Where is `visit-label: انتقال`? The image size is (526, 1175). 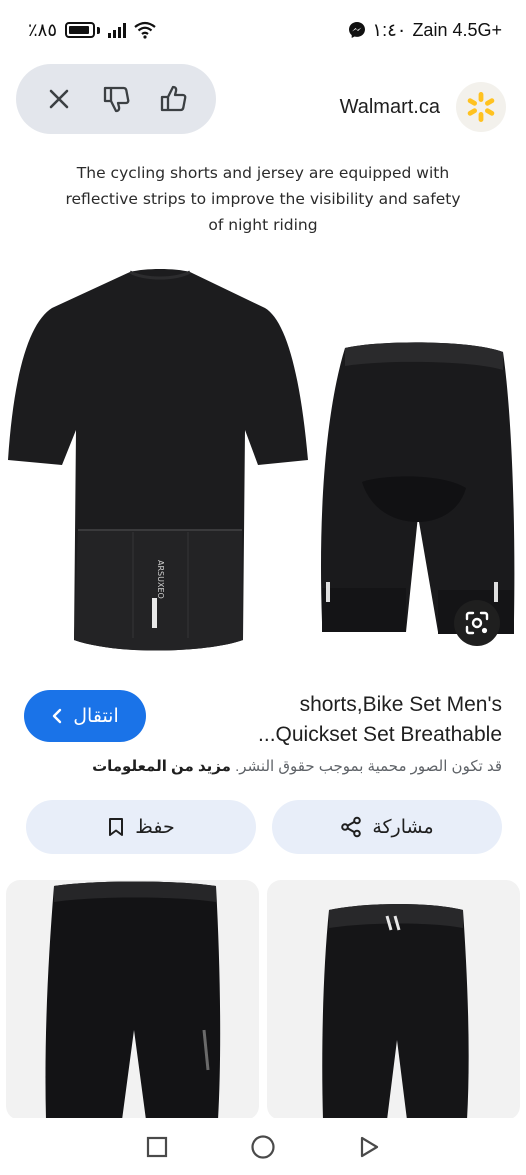
visit-label: انتقال is located at coordinates (96, 716).